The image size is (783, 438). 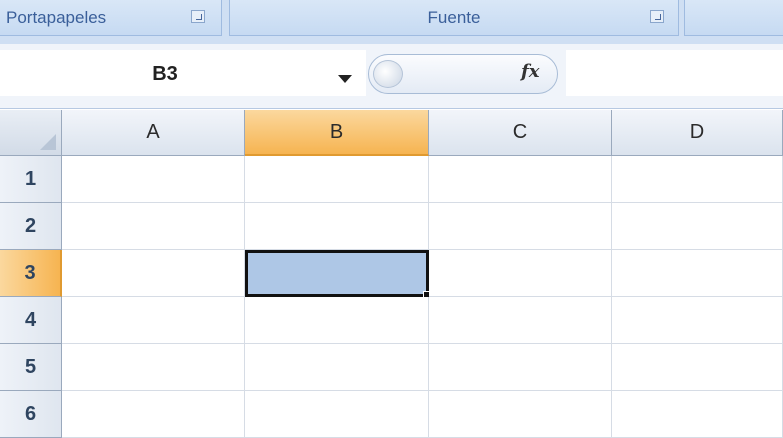 I want to click on ribbon-group-clipboard: Portapapeles, so click(x=111, y=18).